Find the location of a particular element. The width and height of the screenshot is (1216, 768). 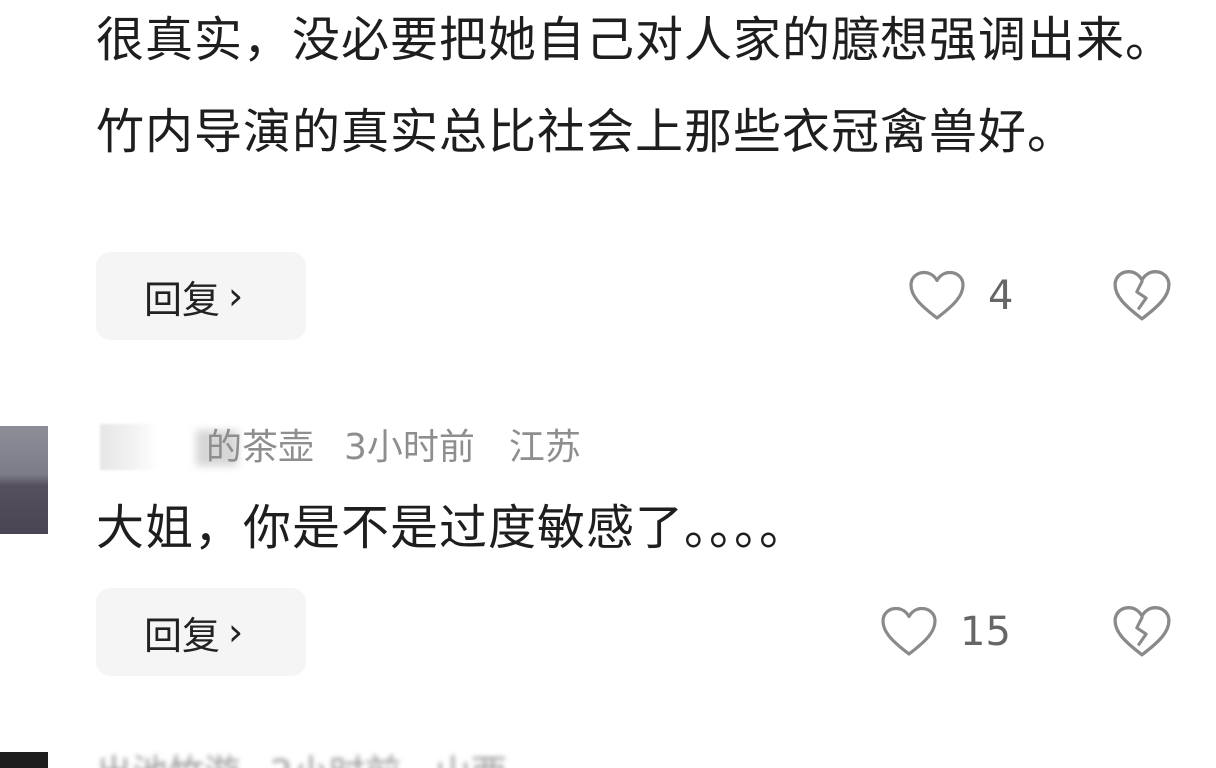

username: 的茶壶 is located at coordinates (260, 447).